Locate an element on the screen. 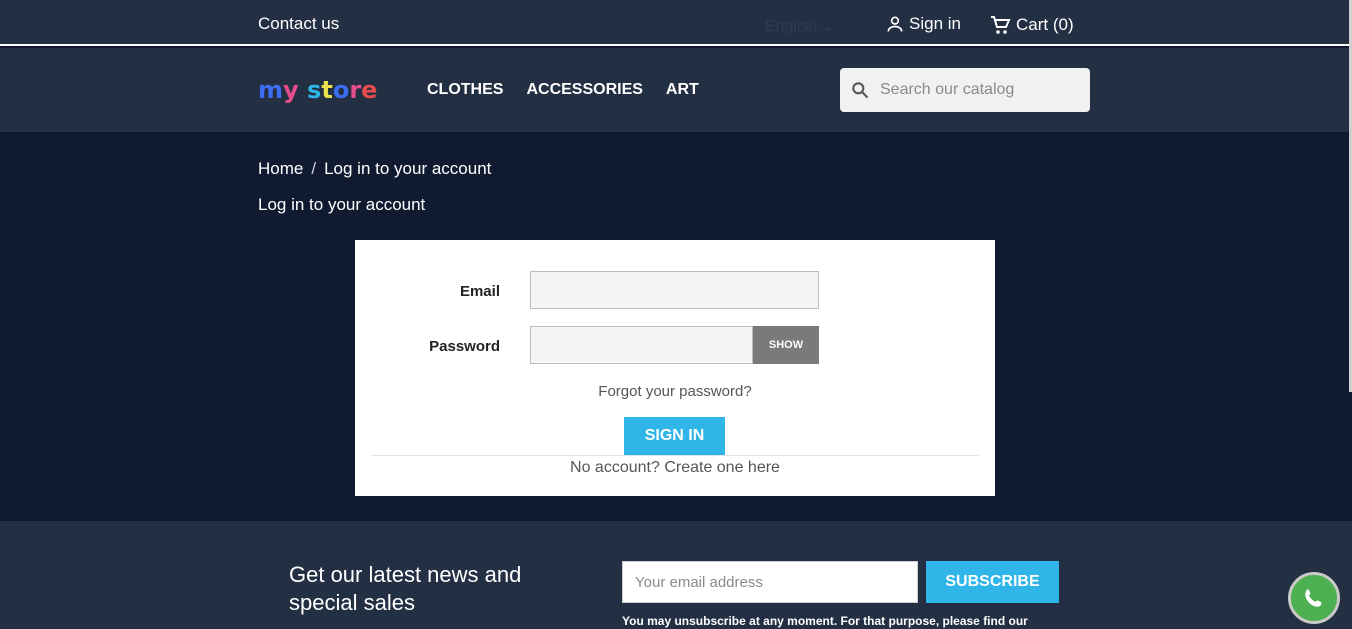 The width and height of the screenshot is (1352, 629). cart-link: Cart (0) is located at coordinates (1031, 25).